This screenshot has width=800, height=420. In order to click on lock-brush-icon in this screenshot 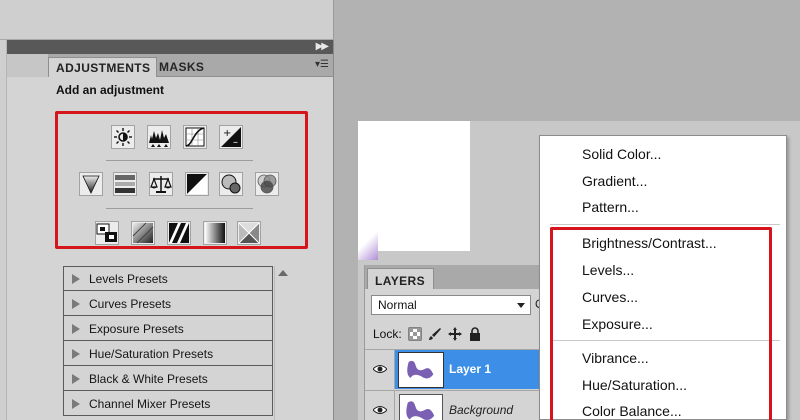, I will do `click(435, 334)`.